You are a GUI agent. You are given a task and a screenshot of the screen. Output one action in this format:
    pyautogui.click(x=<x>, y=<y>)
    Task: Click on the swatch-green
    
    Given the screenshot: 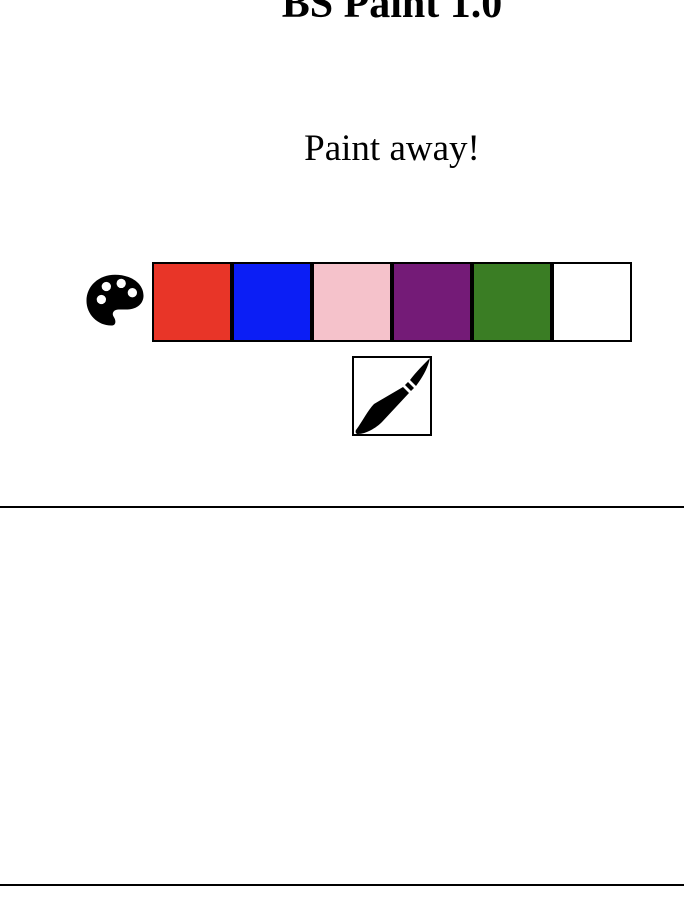 What is the action you would take?
    pyautogui.click(x=512, y=302)
    